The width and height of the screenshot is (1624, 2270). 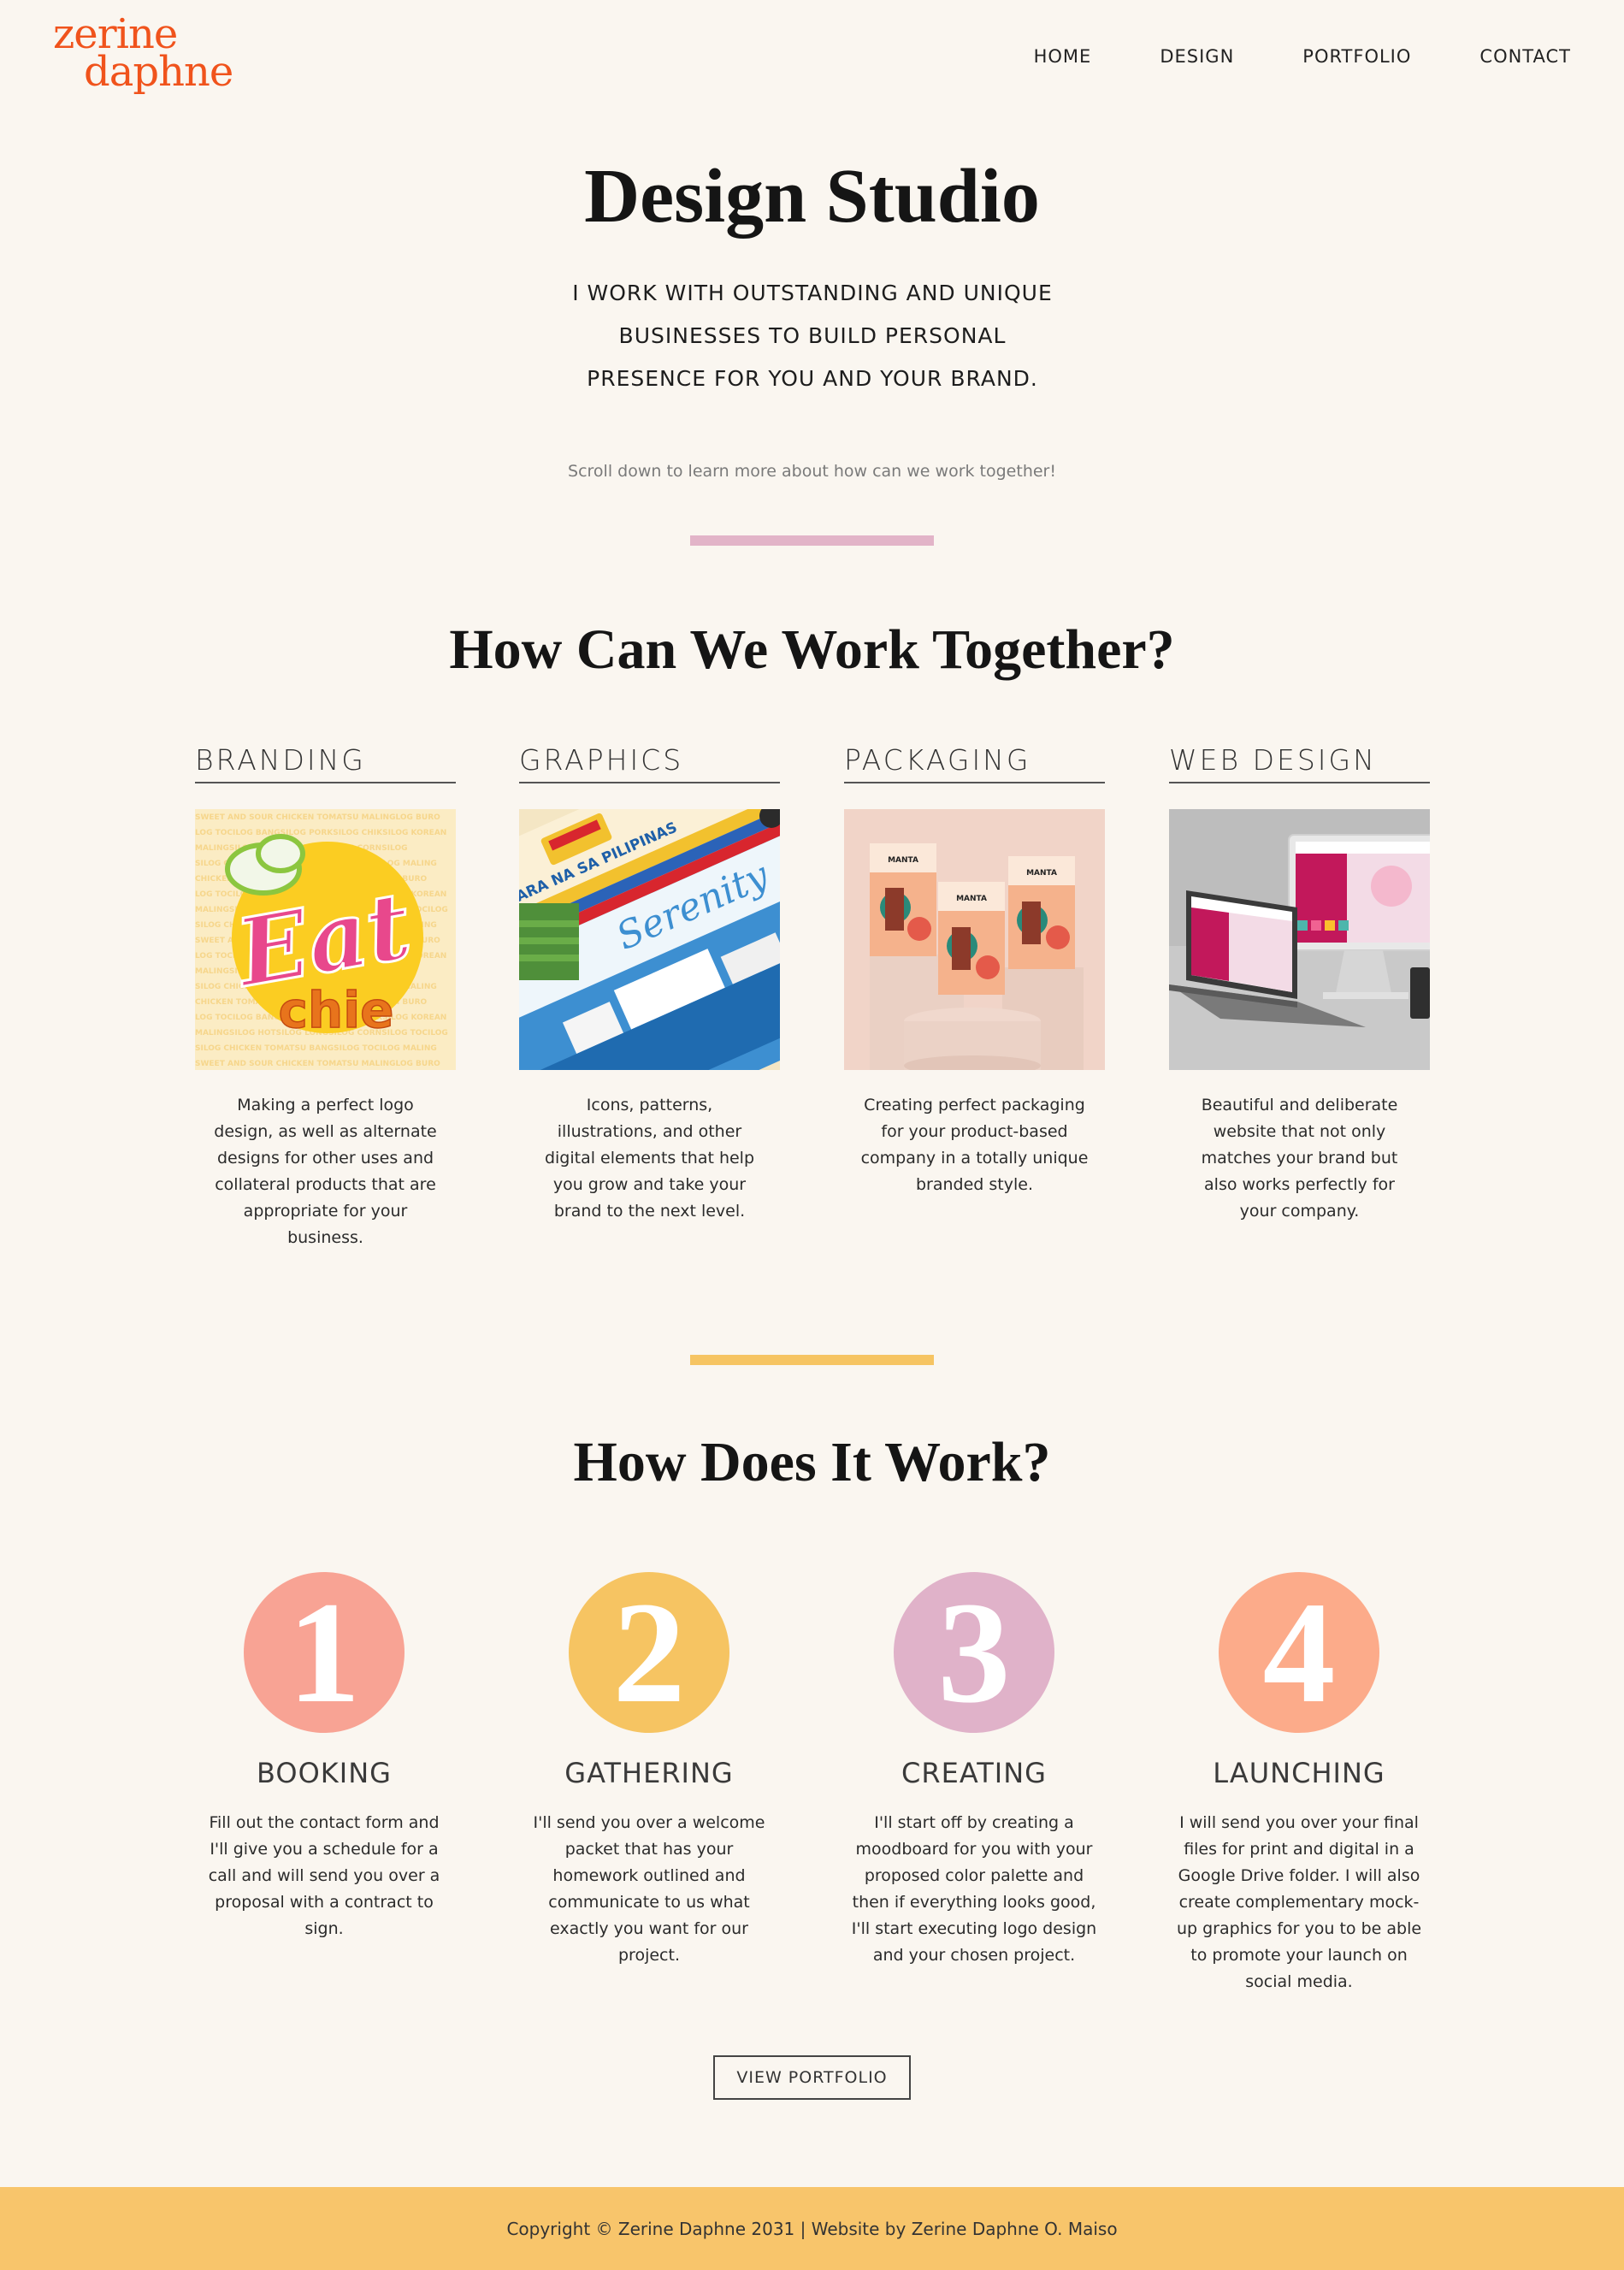 What do you see at coordinates (812, 2077) in the screenshot?
I see `view-portfolio-button: VIEW PORTFOLIO` at bounding box center [812, 2077].